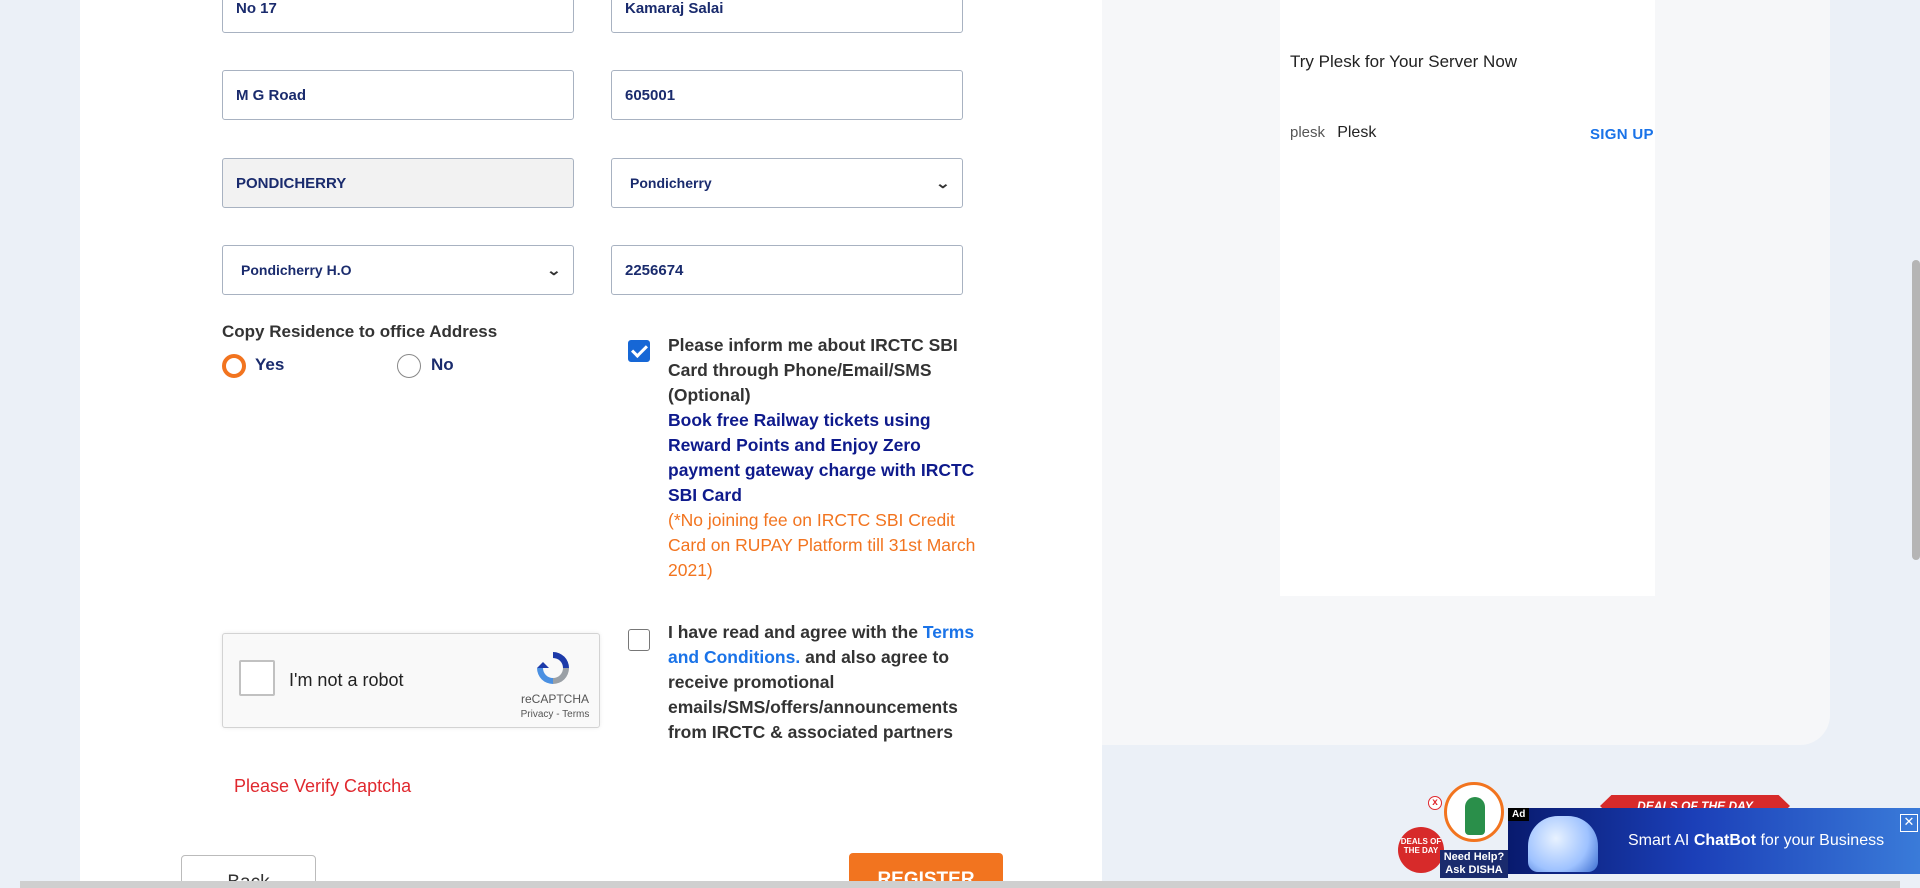  What do you see at coordinates (360, 331) in the screenshot?
I see `copy-address-label: Copy Residence to office Address` at bounding box center [360, 331].